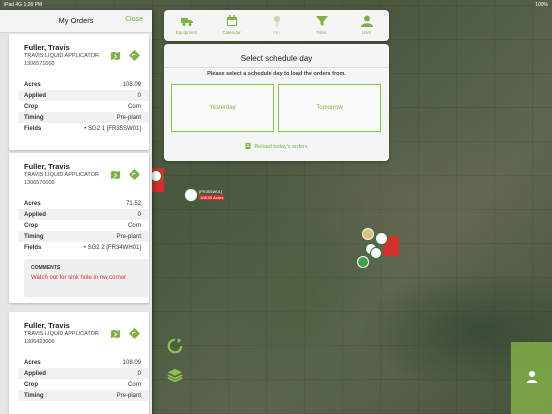  I want to click on acres-row: Acres 71.52, so click(82, 203).